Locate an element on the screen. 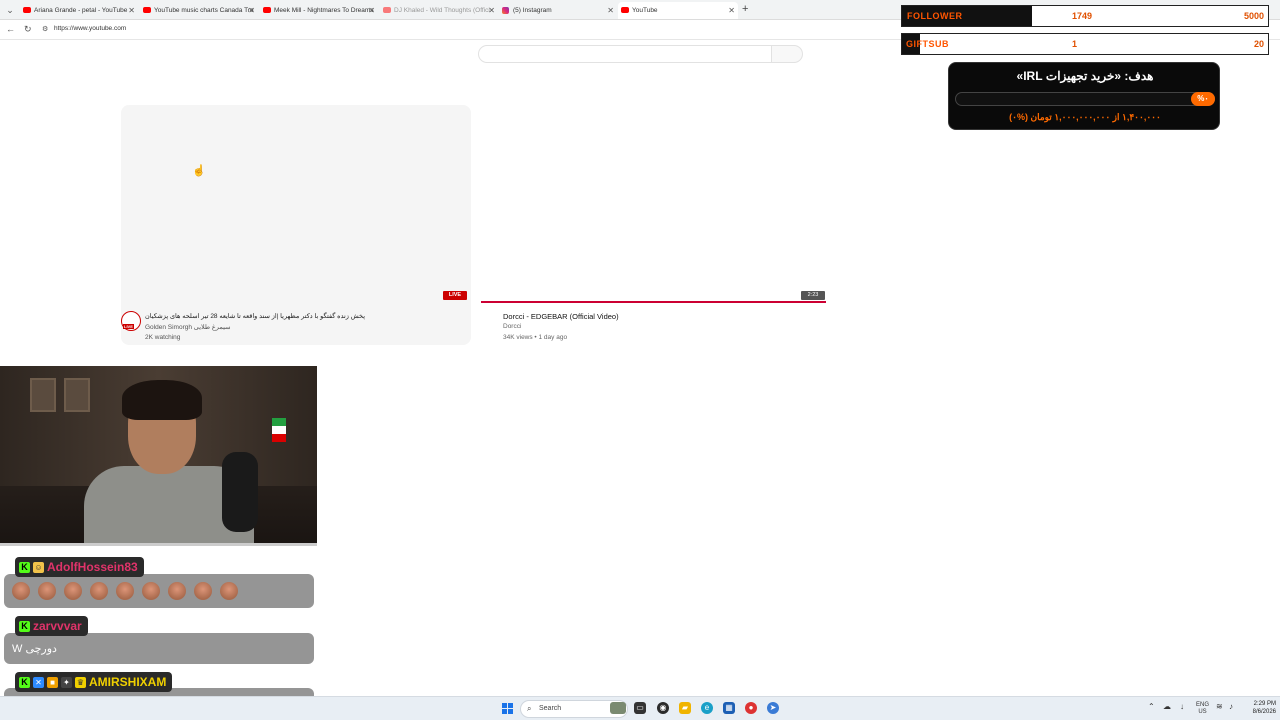  channel-name: Golden Simorgh سیمرغ طلایی is located at coordinates (188, 327).